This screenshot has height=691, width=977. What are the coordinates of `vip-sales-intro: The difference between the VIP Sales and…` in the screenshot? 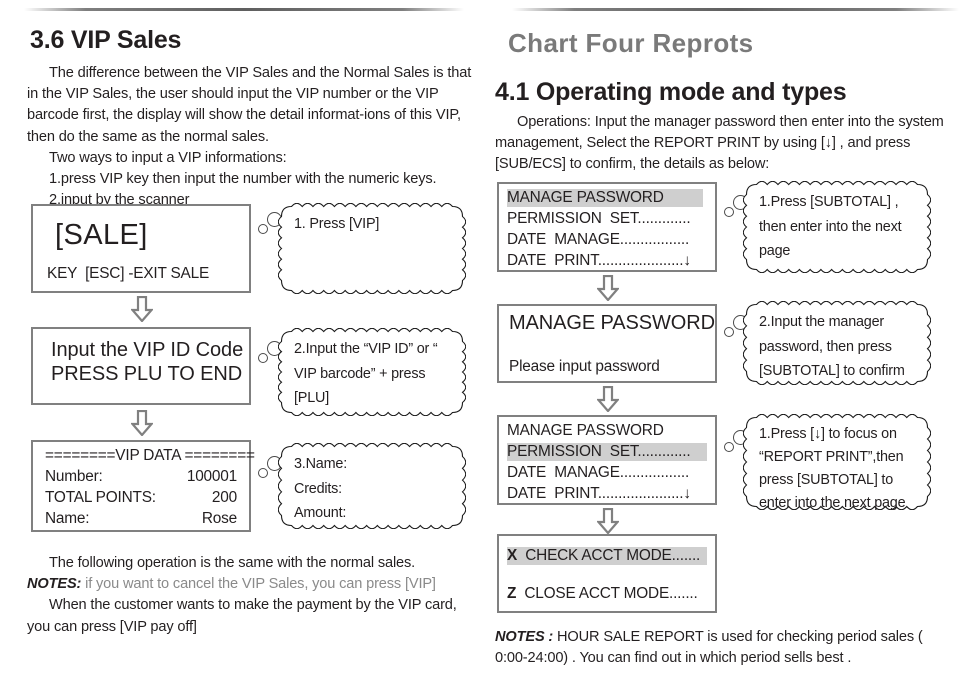 It's located at (249, 137).